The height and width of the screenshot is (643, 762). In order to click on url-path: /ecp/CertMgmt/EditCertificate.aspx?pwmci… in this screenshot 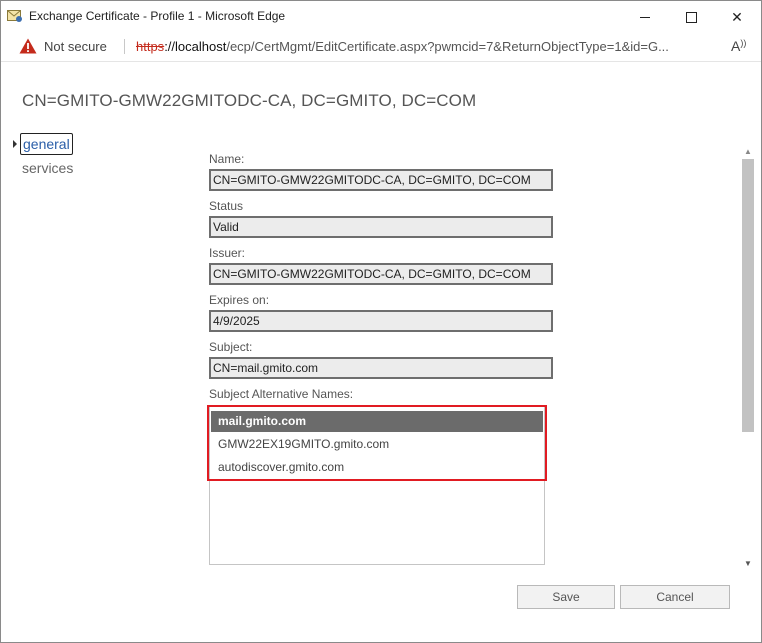, I will do `click(447, 46)`.